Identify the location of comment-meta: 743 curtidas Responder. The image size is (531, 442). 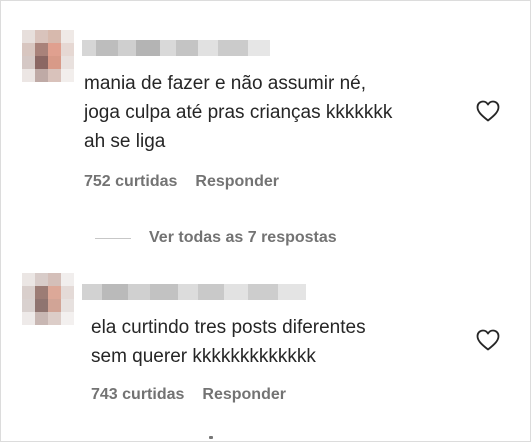
(188, 395).